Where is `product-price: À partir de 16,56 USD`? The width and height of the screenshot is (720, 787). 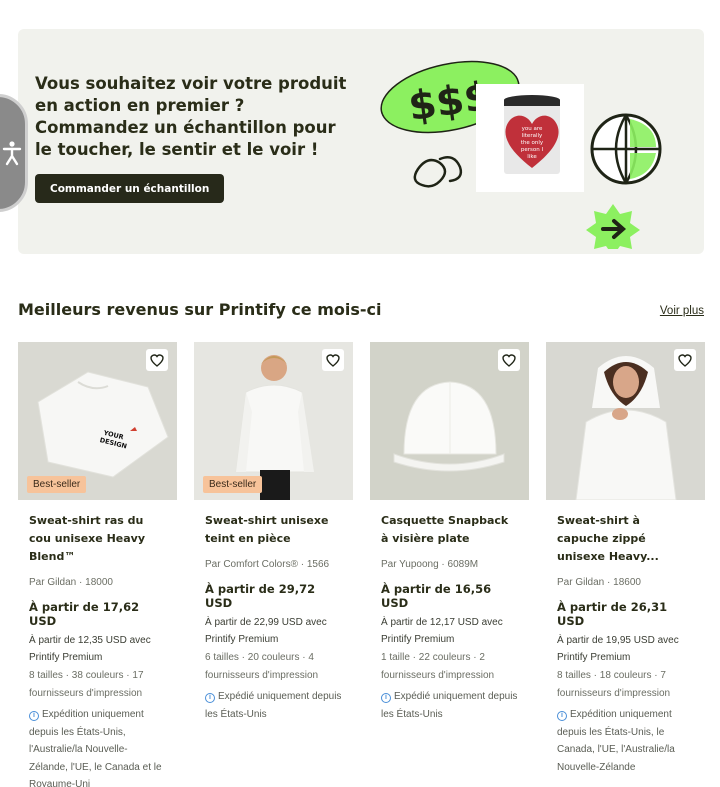
product-price: À partir de 16,56 USD is located at coordinates (436, 596).